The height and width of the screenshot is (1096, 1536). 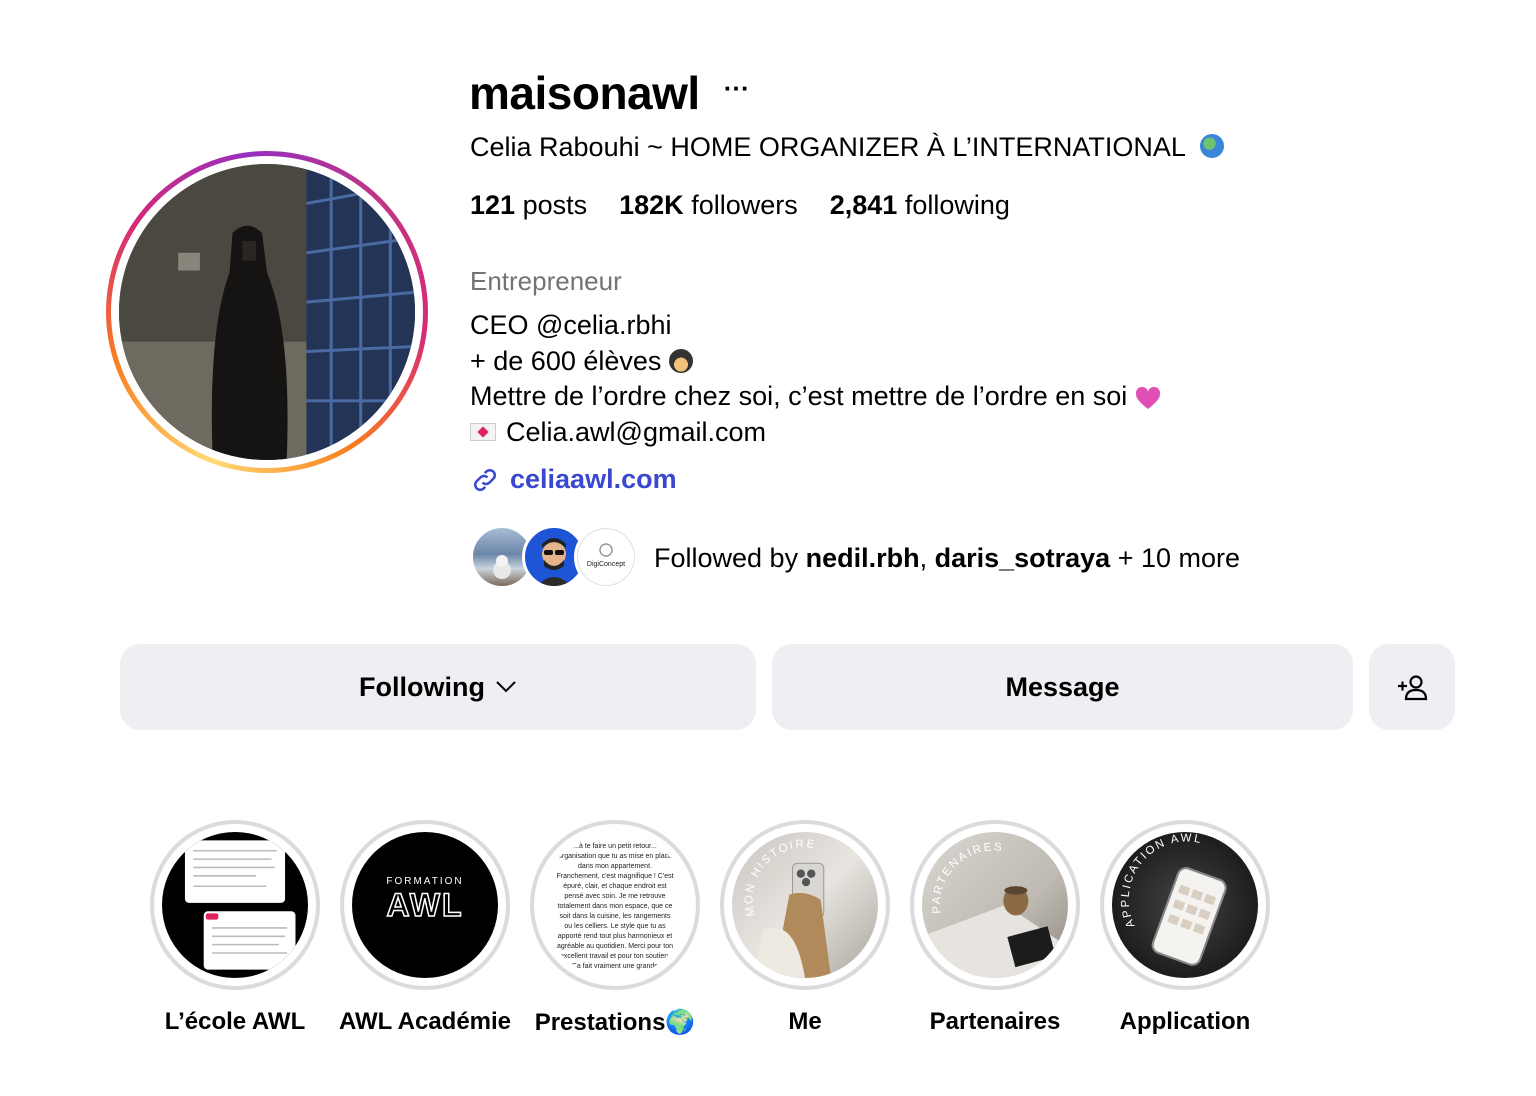 What do you see at coordinates (606, 564) in the screenshot?
I see `svg-text: DigiConcept` at bounding box center [606, 564].